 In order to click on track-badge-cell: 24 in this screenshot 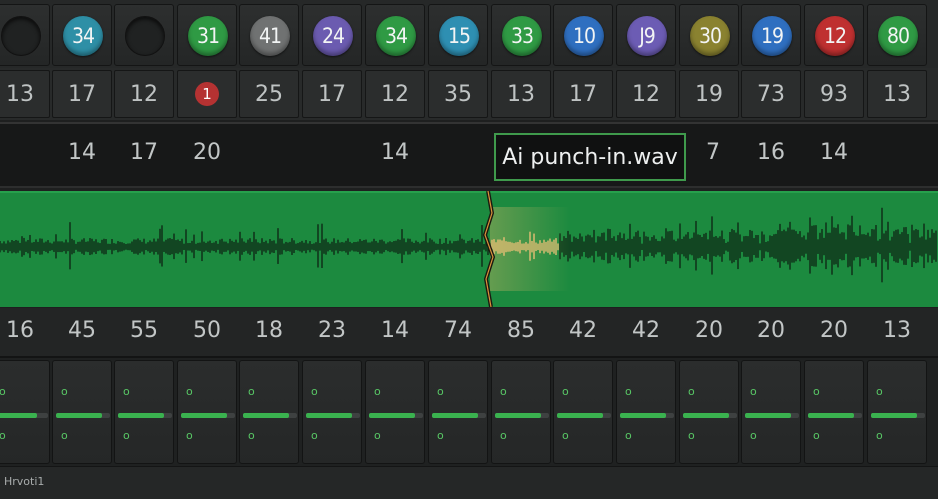, I will do `click(332, 35)`.